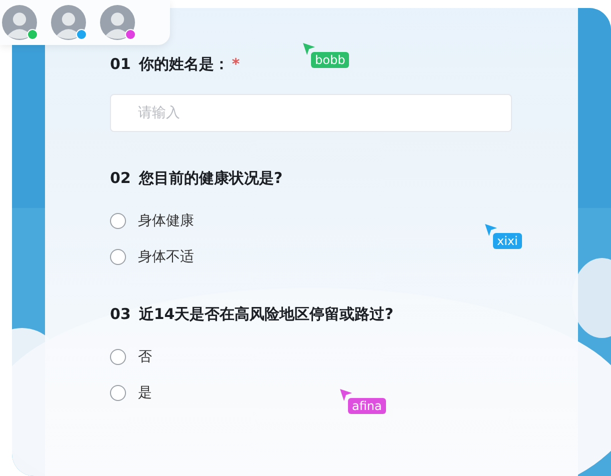 The height and width of the screenshot is (476, 611). What do you see at coordinates (330, 60) in the screenshot?
I see `cursor-name: bobb` at bounding box center [330, 60].